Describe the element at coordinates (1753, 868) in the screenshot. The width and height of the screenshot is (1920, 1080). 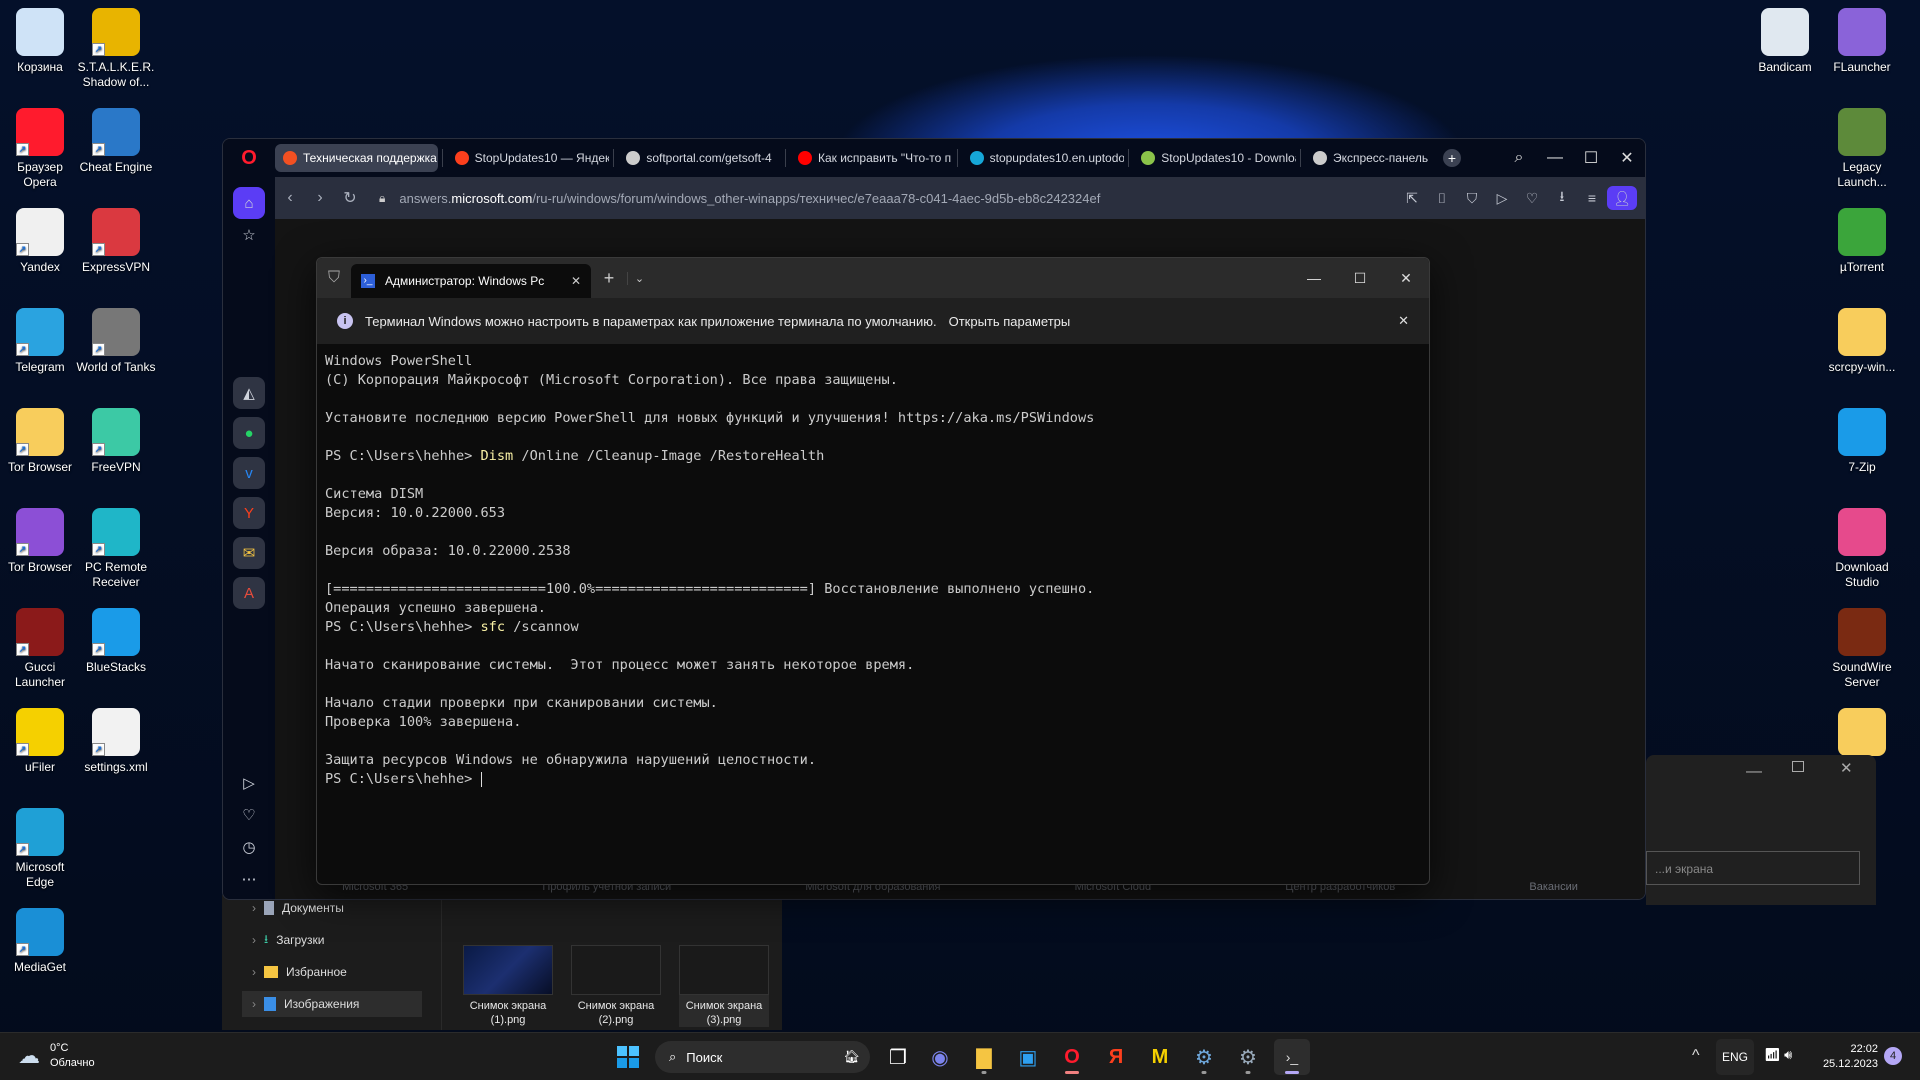
I see `search-input: ...и экрана` at that location.